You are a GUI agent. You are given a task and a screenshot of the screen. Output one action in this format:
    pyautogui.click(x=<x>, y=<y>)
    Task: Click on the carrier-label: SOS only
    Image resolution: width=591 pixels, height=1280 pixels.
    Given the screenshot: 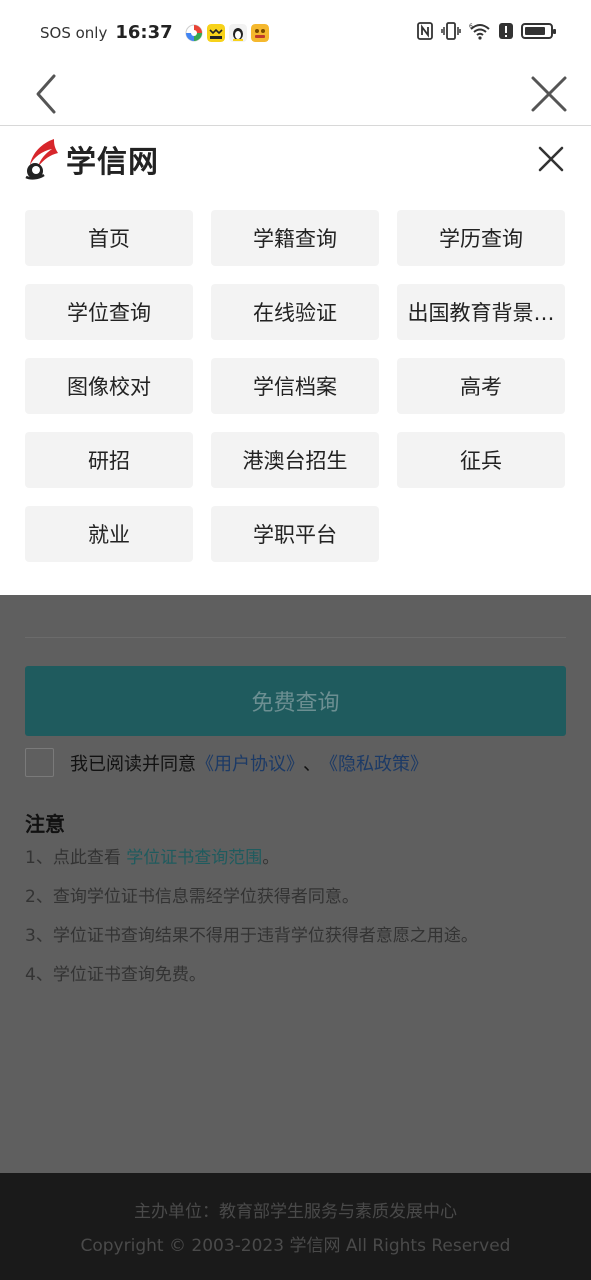 What is the action you would take?
    pyautogui.click(x=74, y=32)
    